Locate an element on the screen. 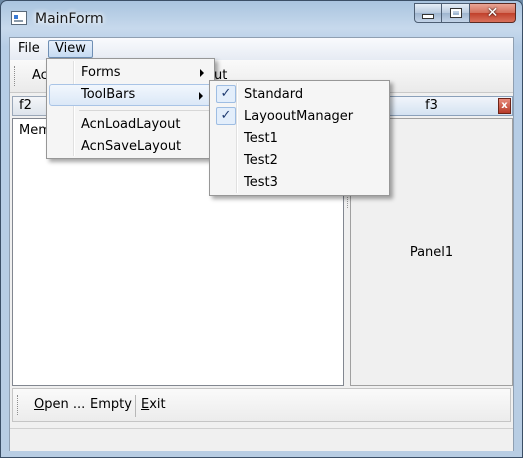 The height and width of the screenshot is (458, 523). minimize-icon is located at coordinates (428, 16).